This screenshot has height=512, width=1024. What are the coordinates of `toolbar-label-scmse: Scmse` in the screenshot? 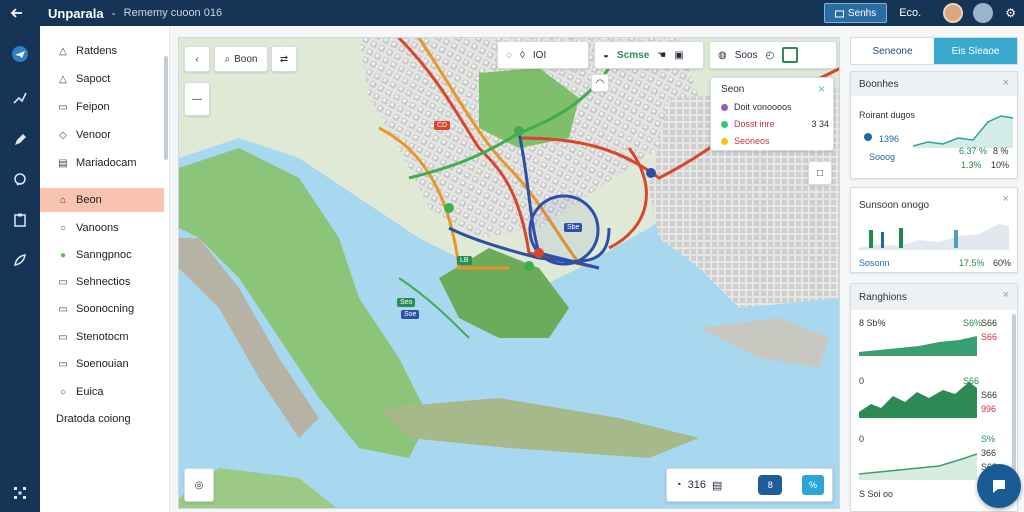 It's located at (633, 55).